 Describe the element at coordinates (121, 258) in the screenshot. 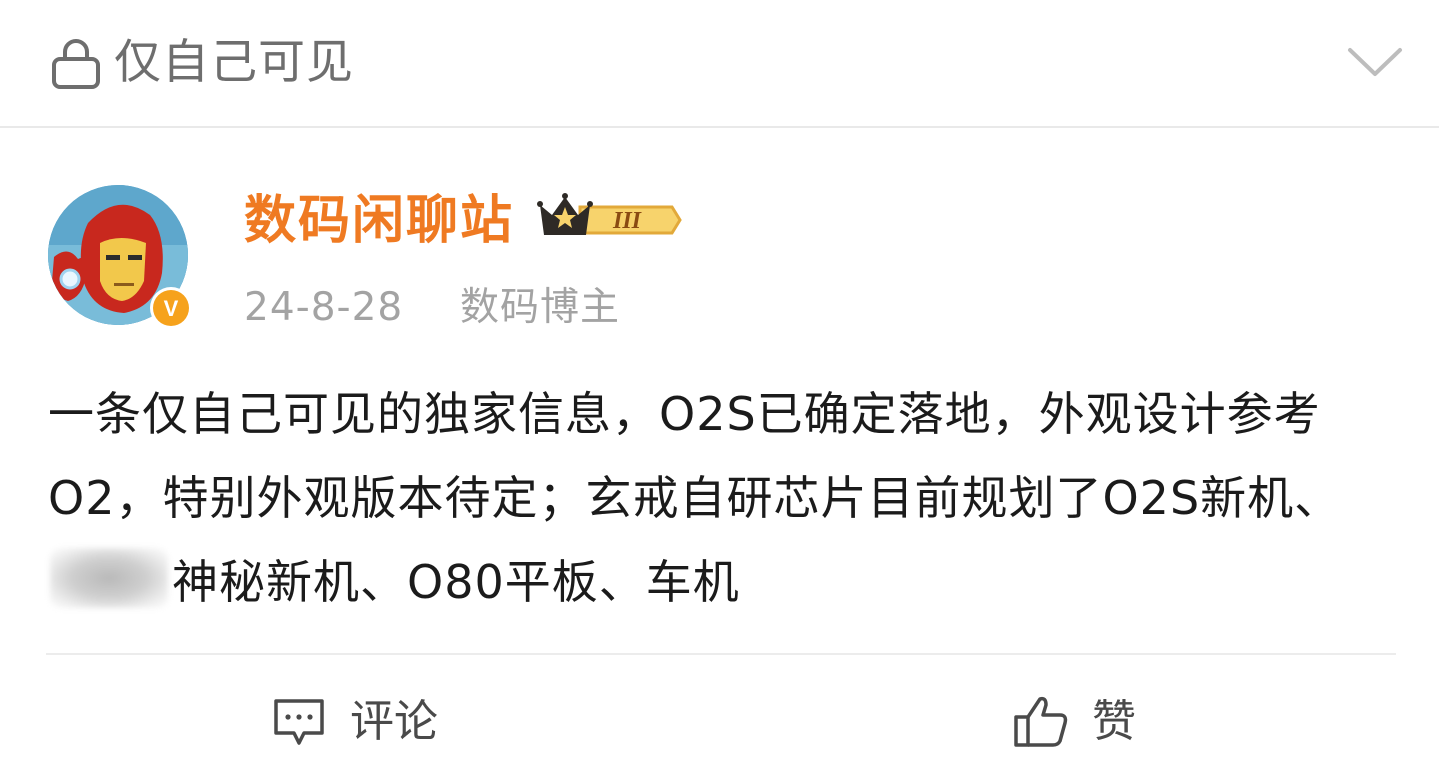

I see `avatar: V` at that location.